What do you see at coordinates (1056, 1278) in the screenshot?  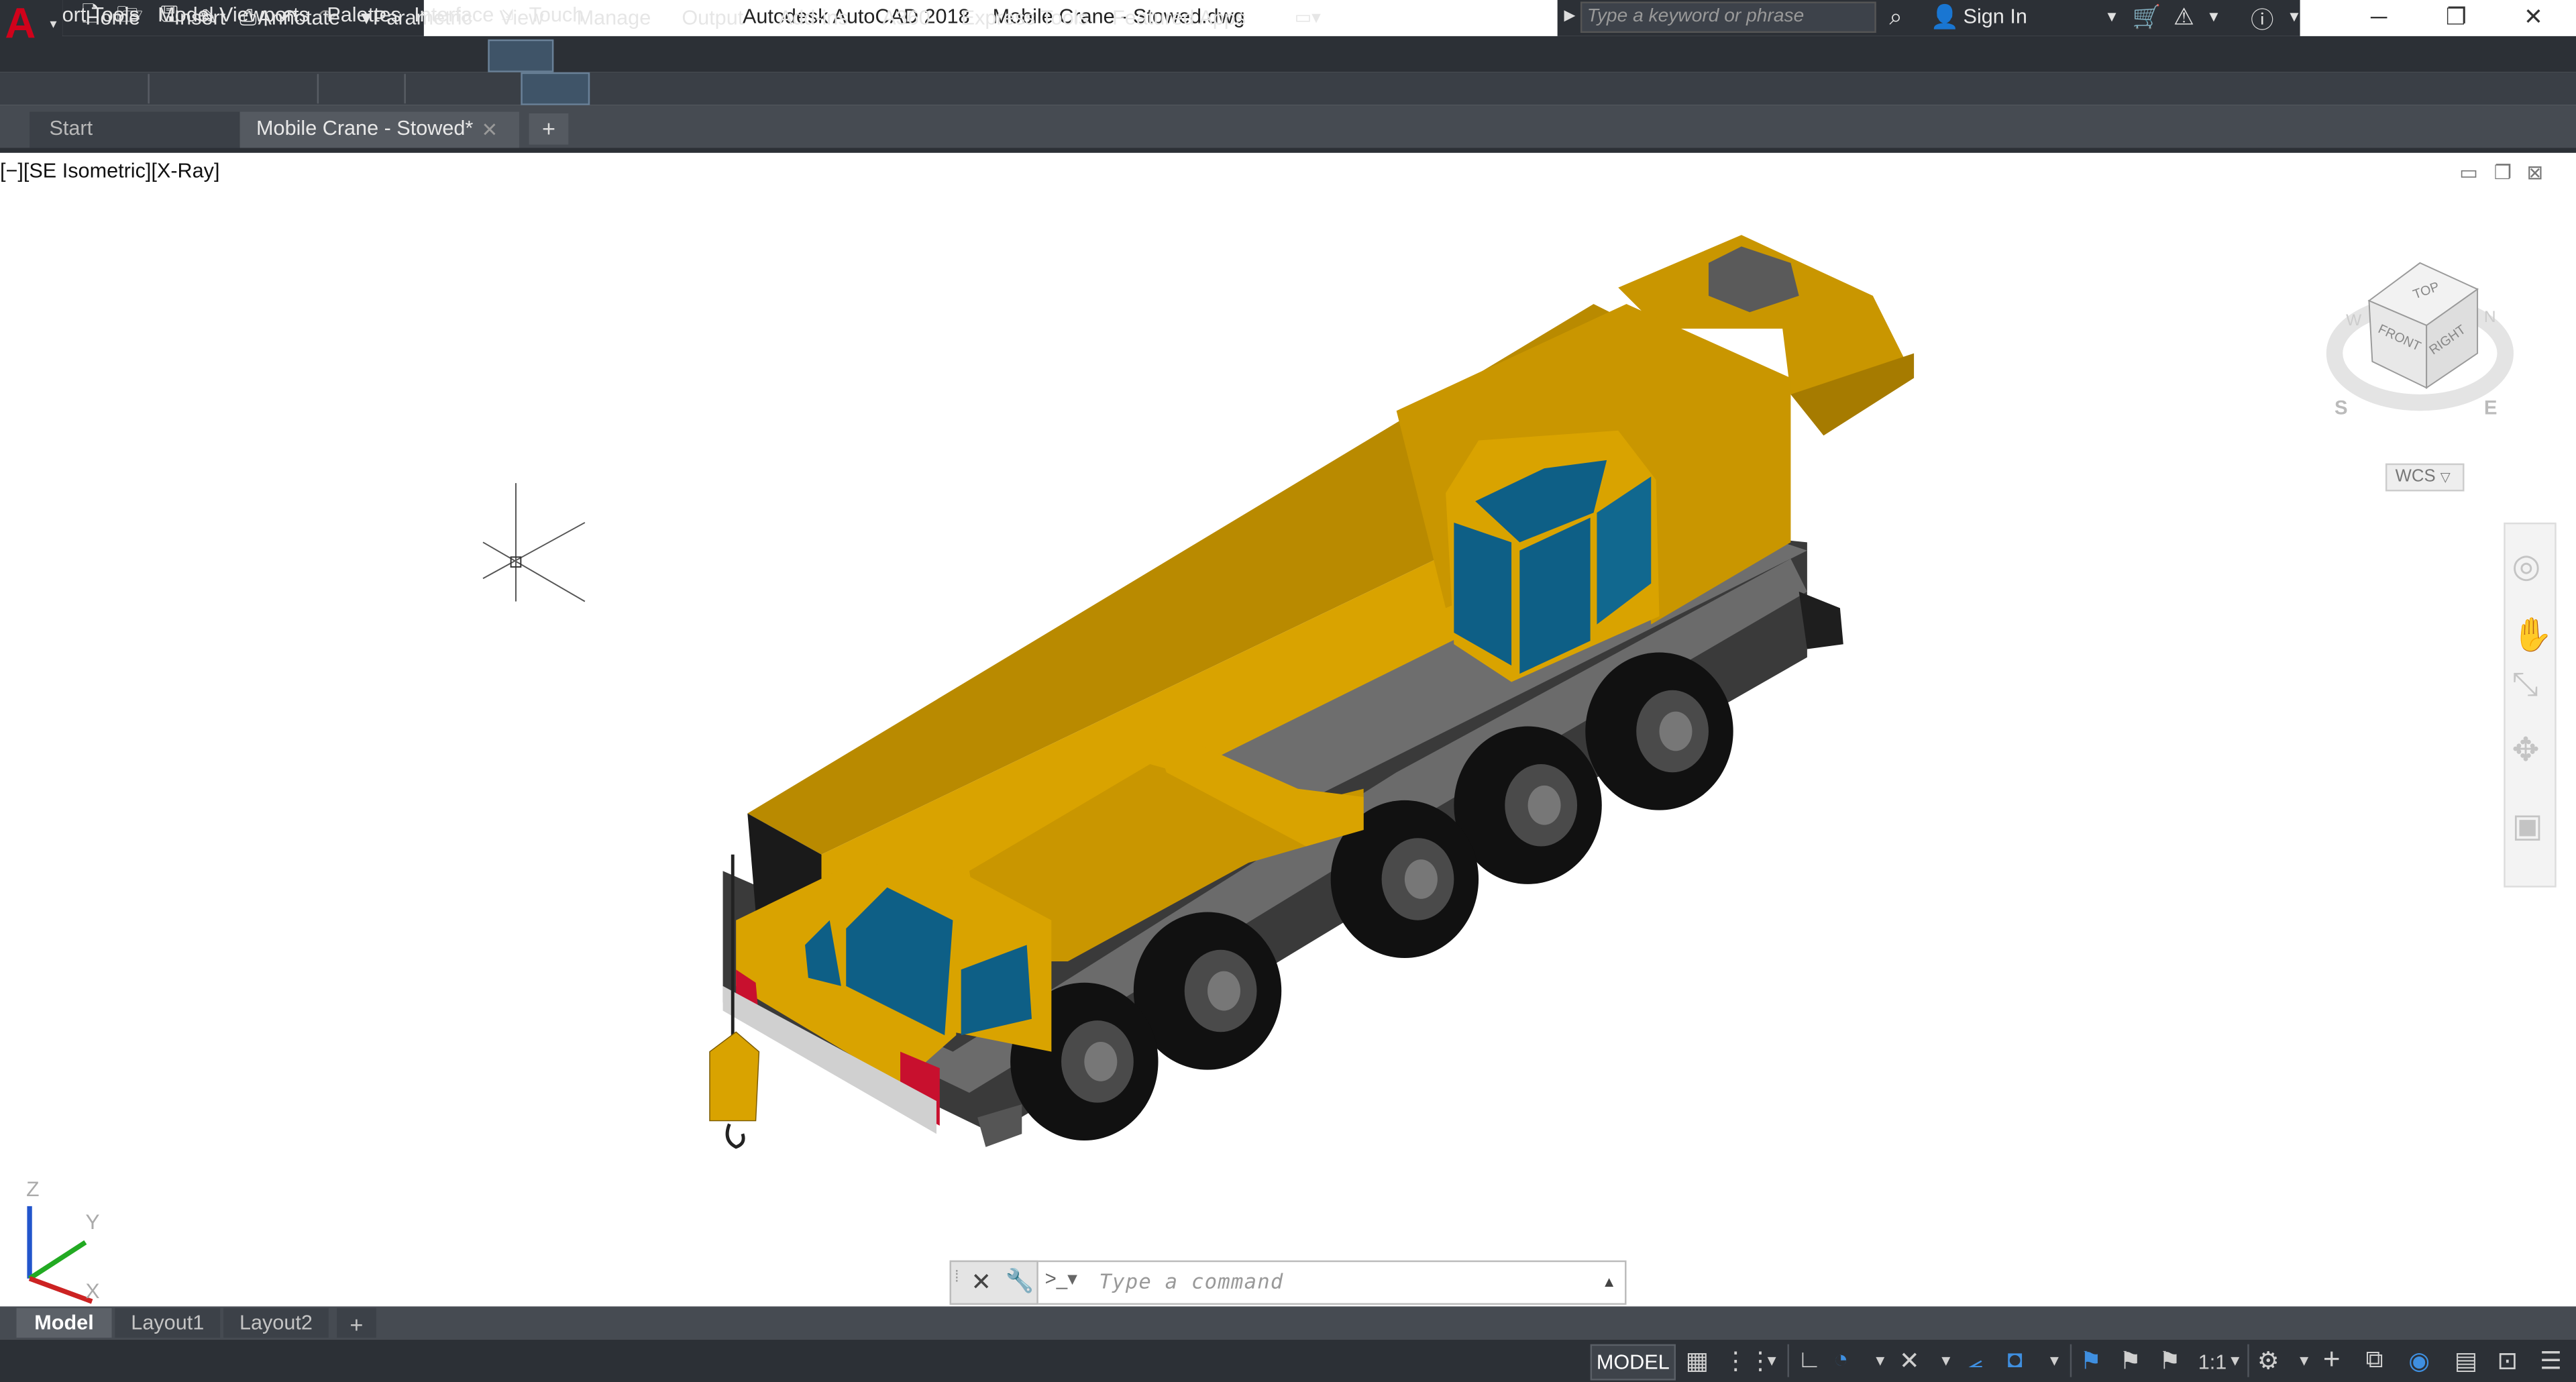 I see `prompt-glyph: >_` at bounding box center [1056, 1278].